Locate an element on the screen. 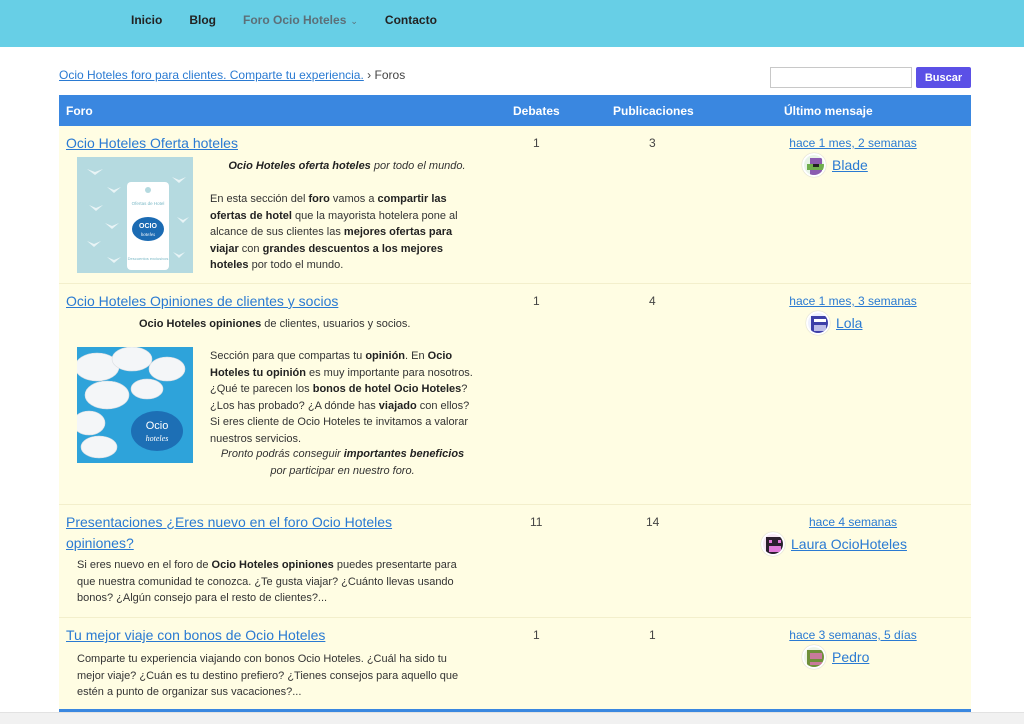 Image resolution: width=1024 pixels, height=724 pixels. nav-foro-label: Foro Ocio Hoteles is located at coordinates (295, 20).